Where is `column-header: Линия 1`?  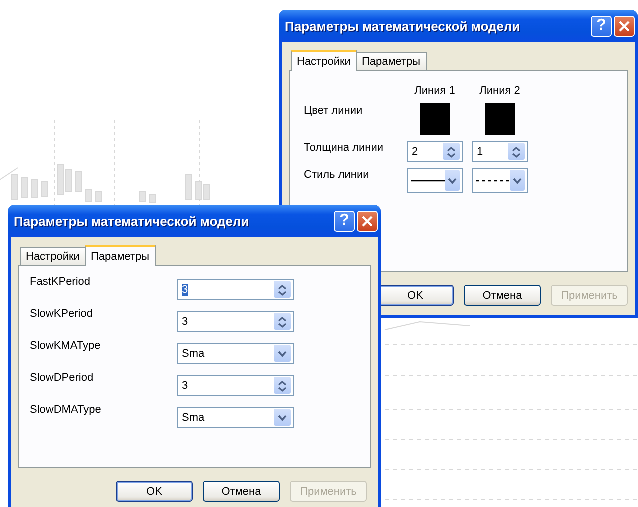 column-header: Линия 1 is located at coordinates (435, 91).